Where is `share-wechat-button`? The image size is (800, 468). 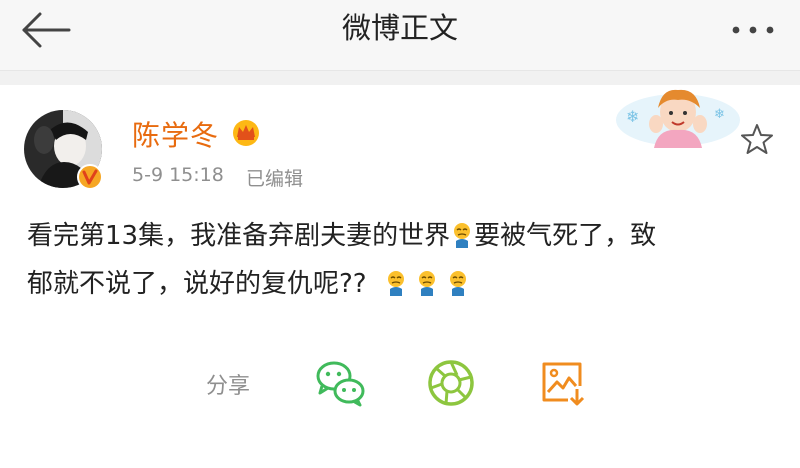 share-wechat-button is located at coordinates (340, 383).